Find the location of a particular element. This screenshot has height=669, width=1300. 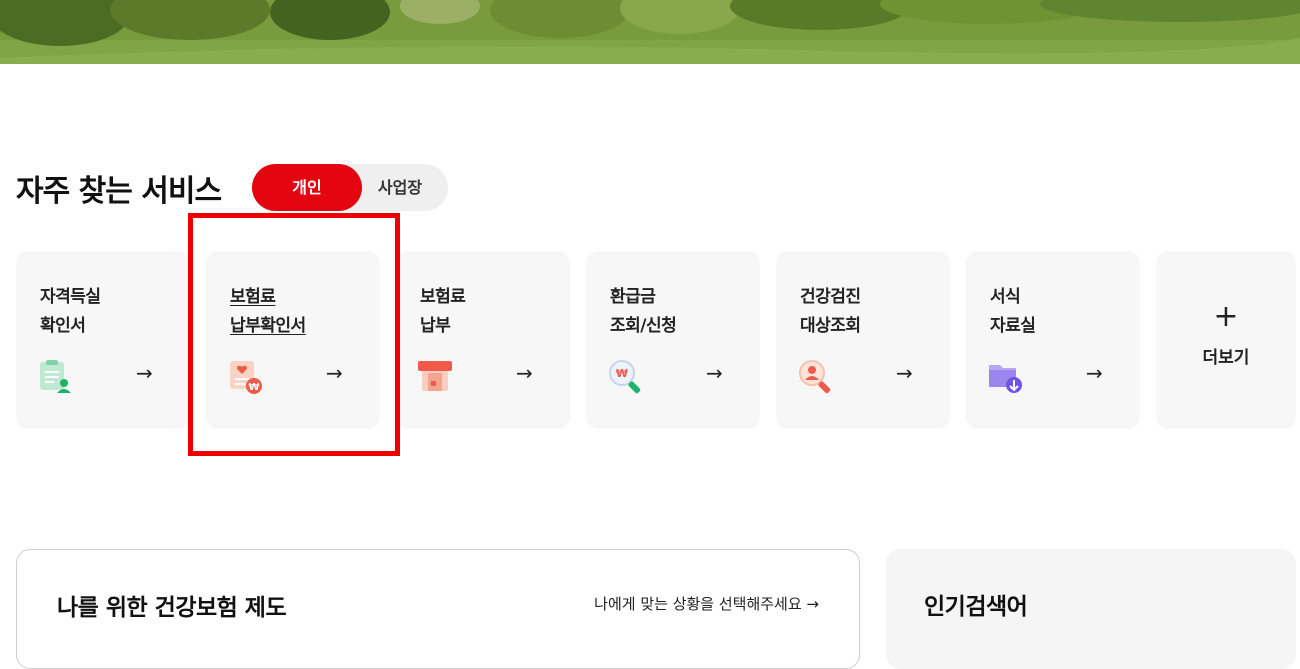

hero-banner-image is located at coordinates (650, 32).